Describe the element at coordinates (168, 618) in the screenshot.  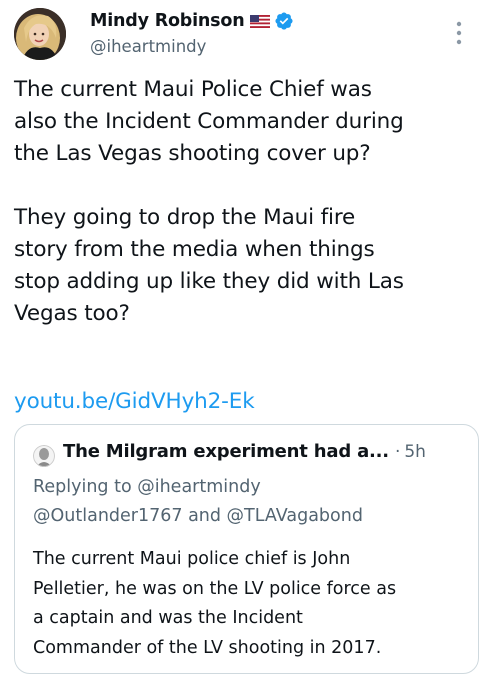
I see `quote-line: a captain and was the Incident` at that location.